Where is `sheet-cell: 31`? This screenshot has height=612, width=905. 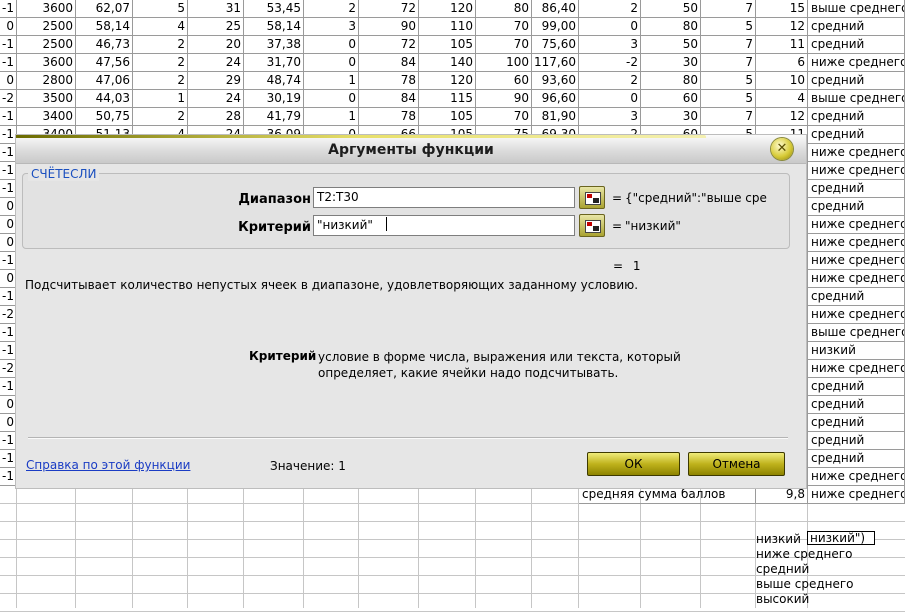
sheet-cell: 31 is located at coordinates (216, 9).